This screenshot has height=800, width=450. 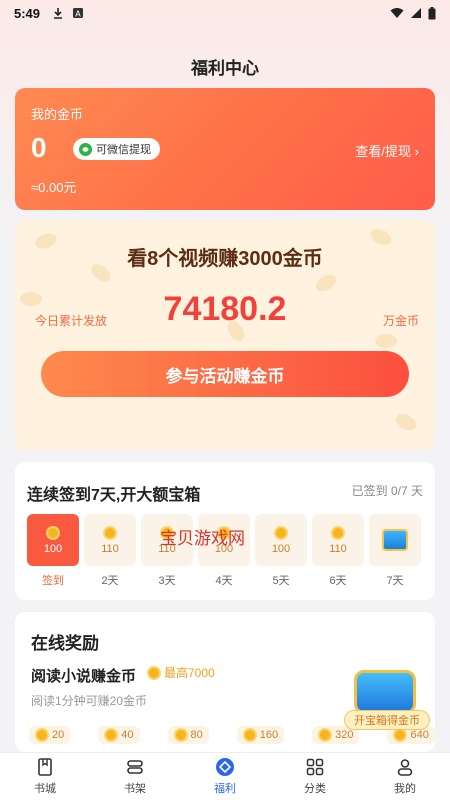 I want to click on svg-text: A, so click(x=78, y=14).